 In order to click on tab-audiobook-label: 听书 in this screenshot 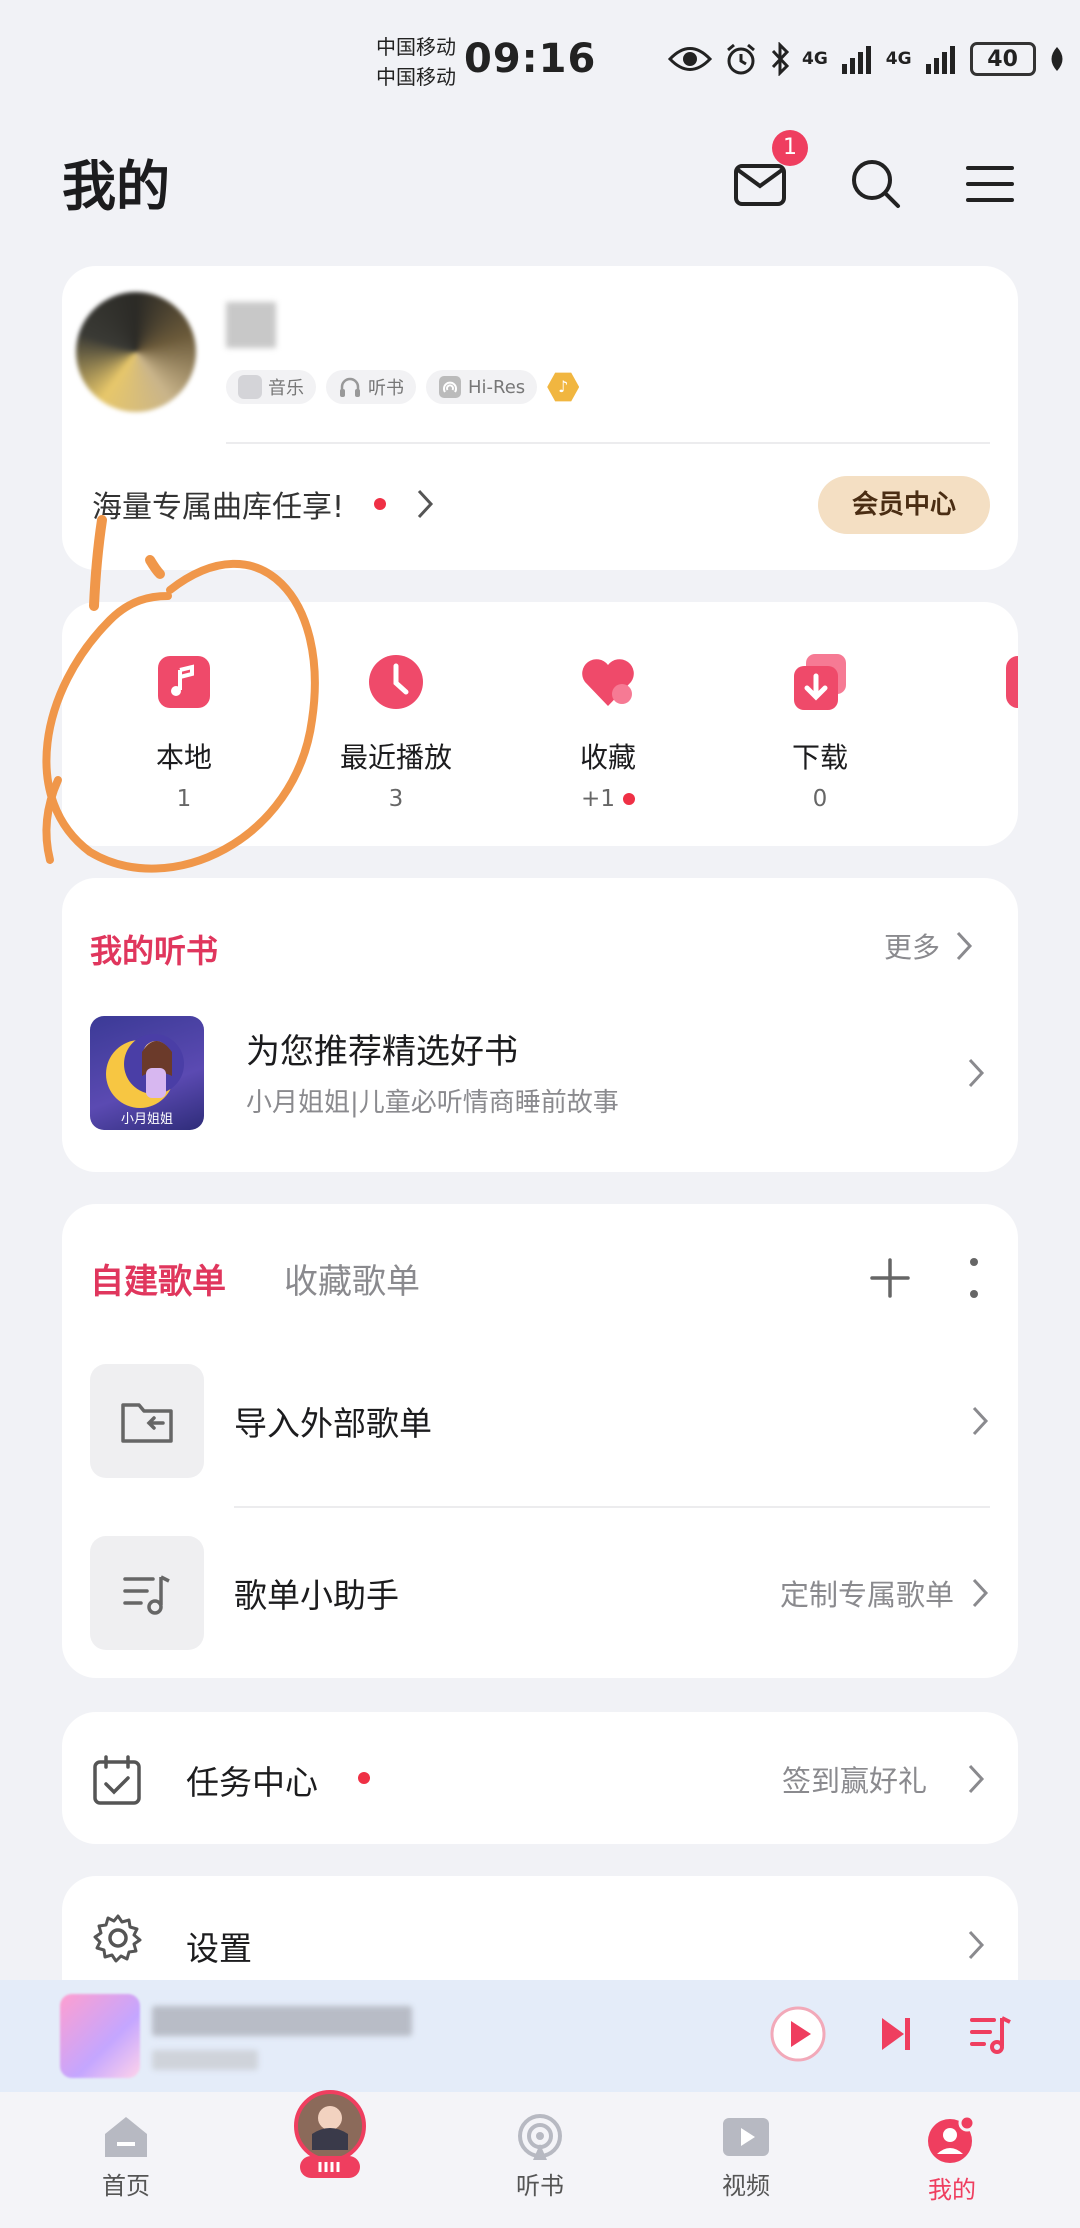, I will do `click(540, 2186)`.